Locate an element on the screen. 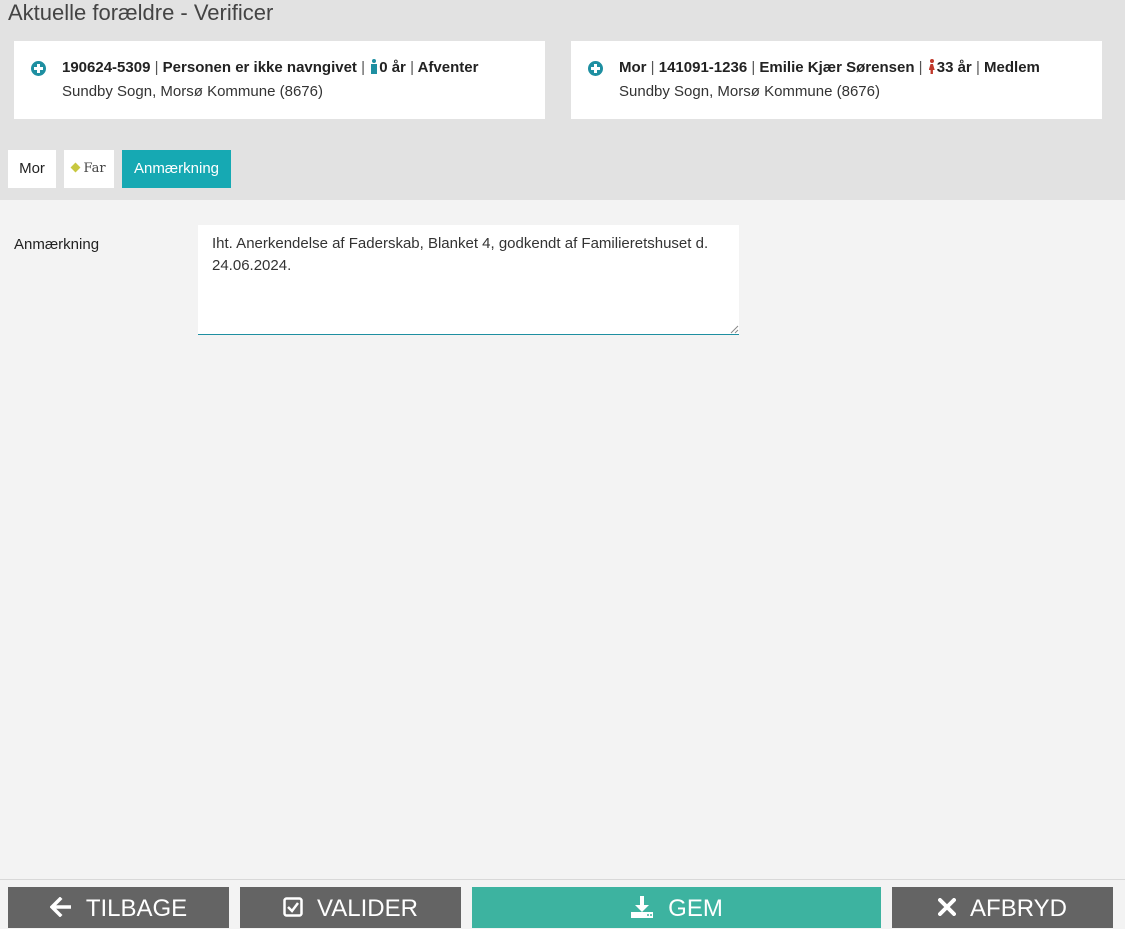 This screenshot has height=929, width=1125. child-name: Personen er ikke navngivet is located at coordinates (259, 67).